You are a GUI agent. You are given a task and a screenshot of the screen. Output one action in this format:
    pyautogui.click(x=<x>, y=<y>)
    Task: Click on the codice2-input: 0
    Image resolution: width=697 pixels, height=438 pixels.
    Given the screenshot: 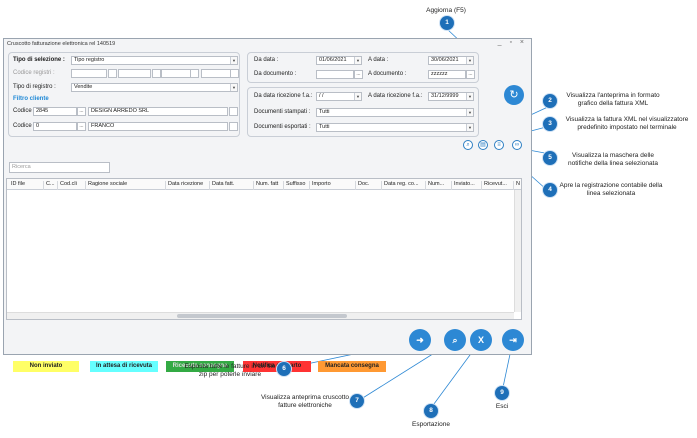 What is the action you would take?
    pyautogui.click(x=55, y=126)
    